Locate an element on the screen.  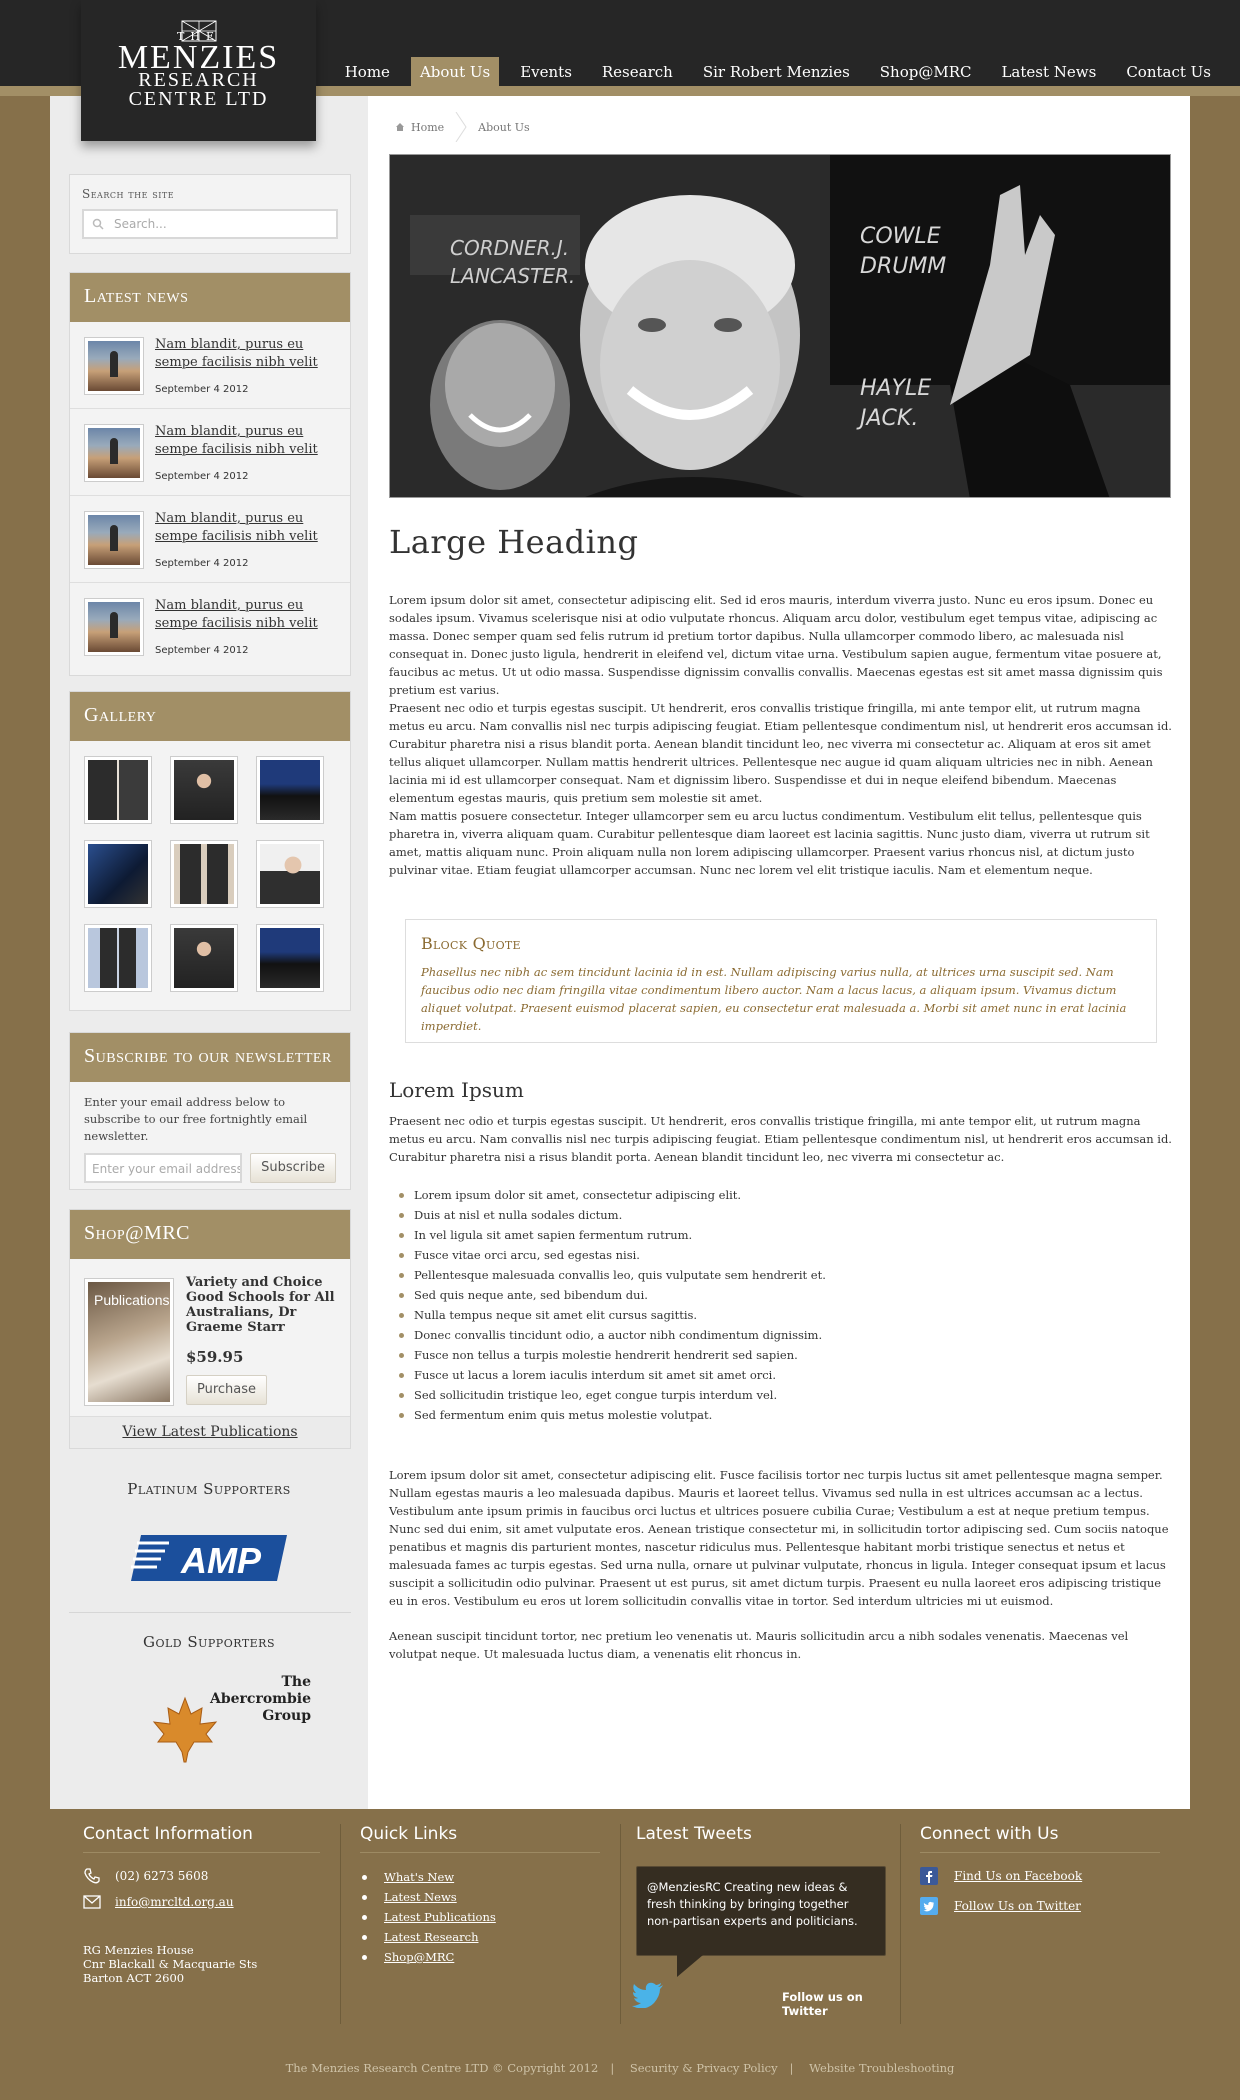
gallery-box: Gallery is located at coordinates (210, 851).